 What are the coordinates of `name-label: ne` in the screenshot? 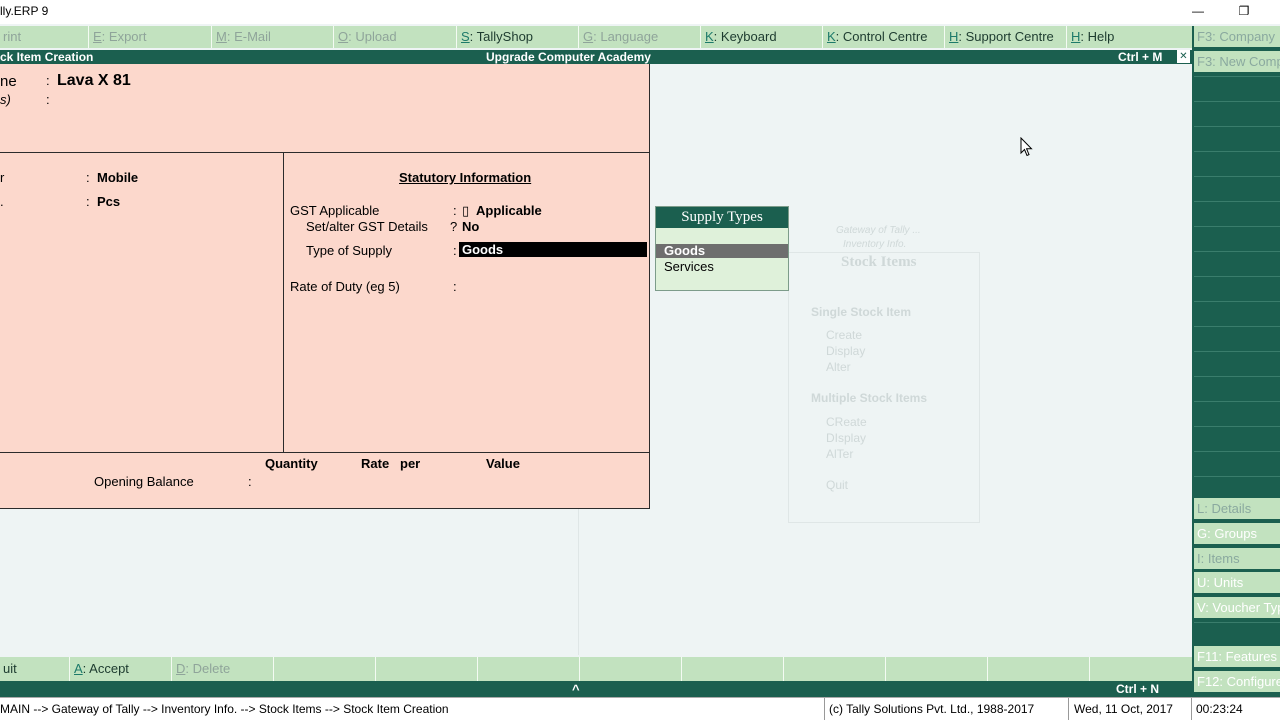 It's located at (8, 81).